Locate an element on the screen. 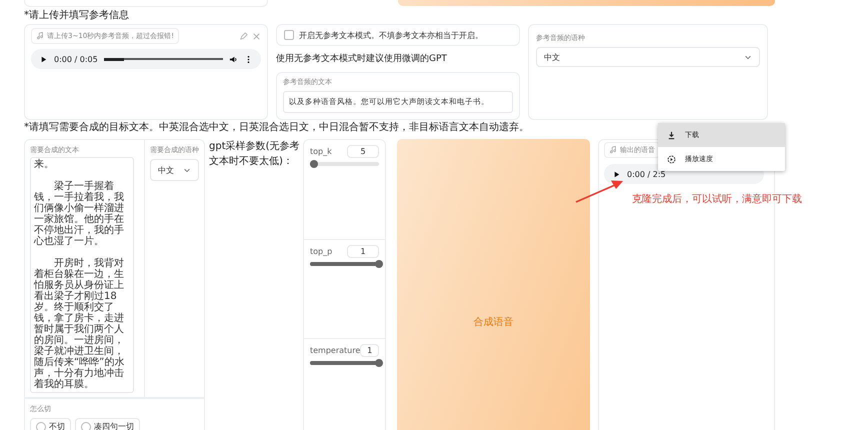  section-label: *请填写需要合成的目标文本。中英混合选中文，日英混合选日文，中日混合暂不支持，非目标语言文本自动遗弃。 is located at coordinates (276, 128).